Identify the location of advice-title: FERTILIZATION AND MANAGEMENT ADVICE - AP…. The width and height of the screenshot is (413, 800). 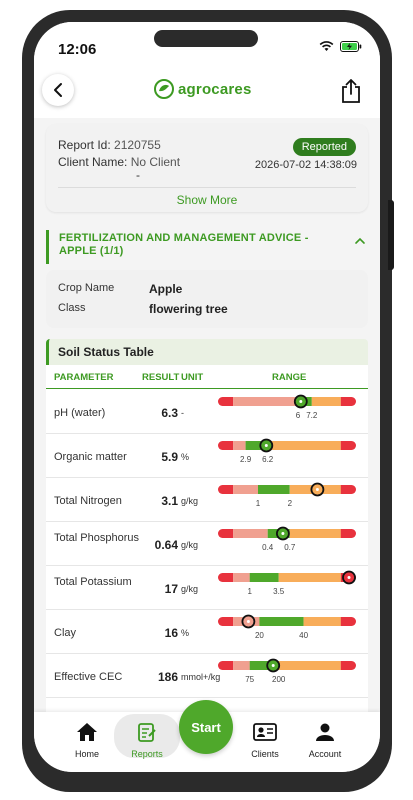
(184, 244).